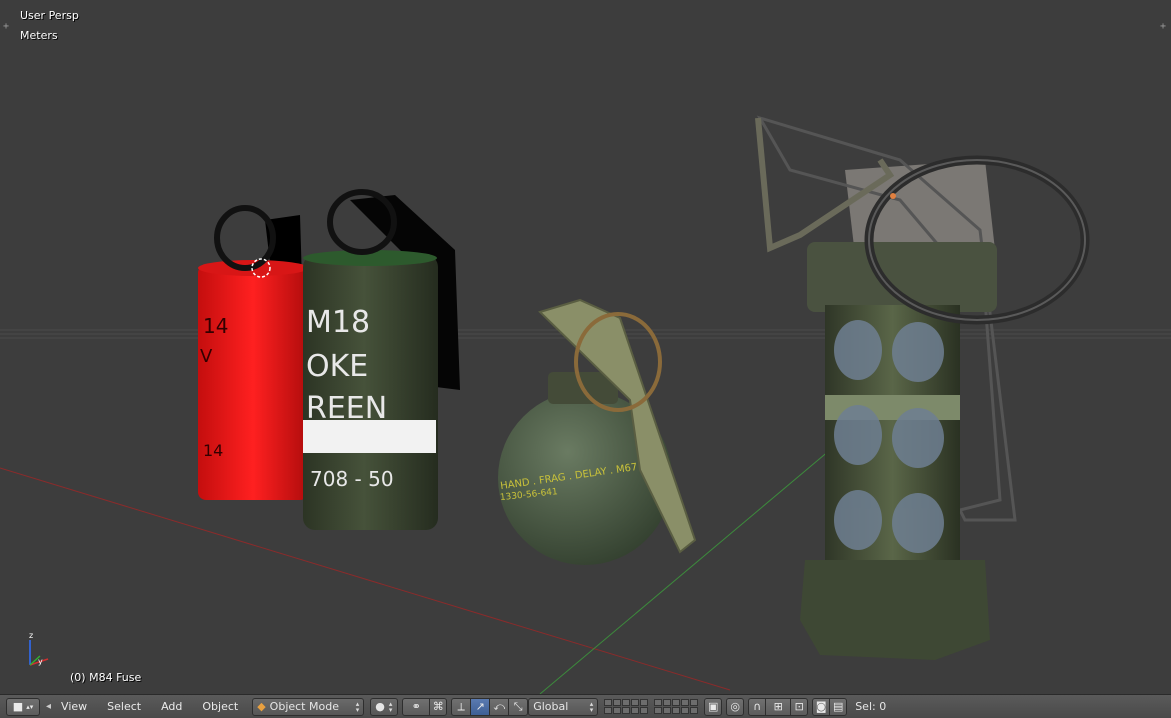 The height and width of the screenshot is (718, 1171). I want to click on rotate-manipulator-button: ⤺, so click(499, 706).